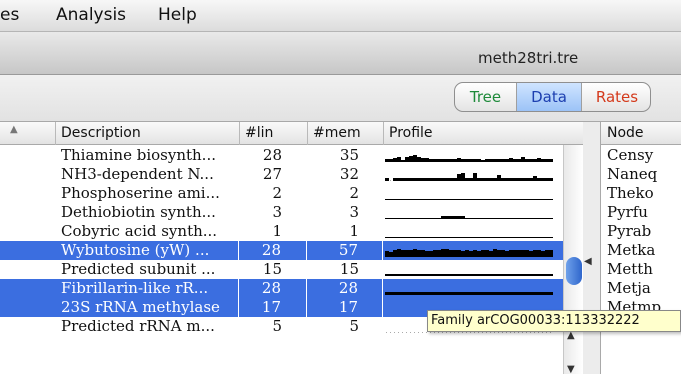 The width and height of the screenshot is (681, 374). I want to click on tab-rates: Rates, so click(616, 97).